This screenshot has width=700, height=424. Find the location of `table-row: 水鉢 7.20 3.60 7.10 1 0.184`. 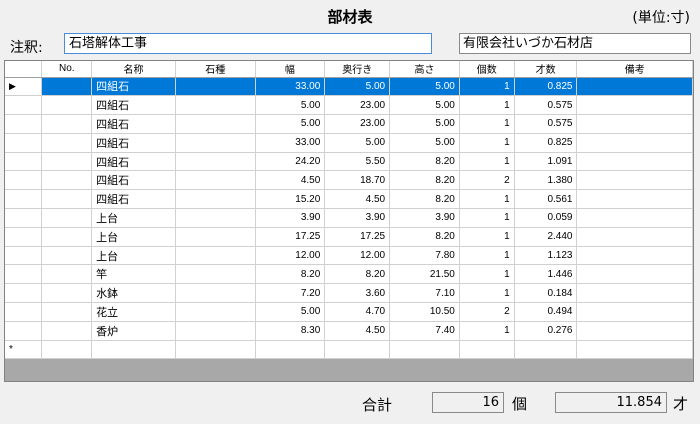

table-row: 水鉢 7.20 3.60 7.10 1 0.184 is located at coordinates (349, 293).